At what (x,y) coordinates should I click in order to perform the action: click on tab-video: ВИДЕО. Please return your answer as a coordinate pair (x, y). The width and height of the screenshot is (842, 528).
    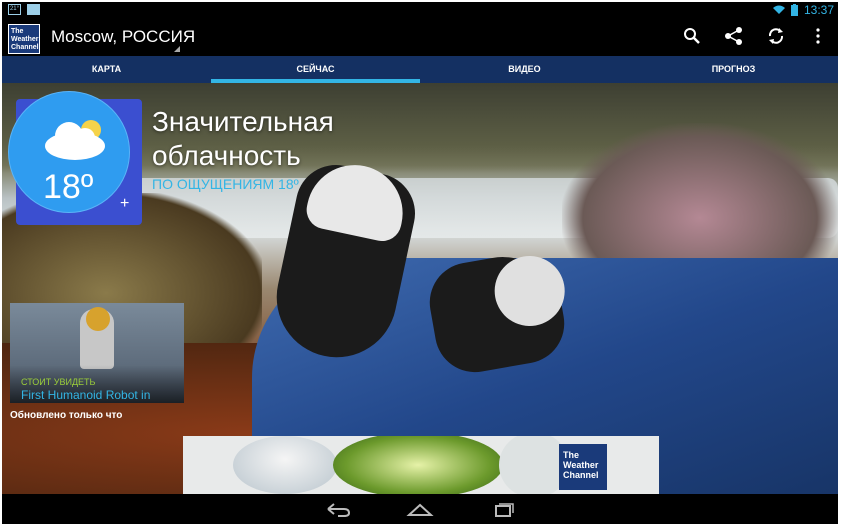
    Looking at the image, I should click on (524, 69).